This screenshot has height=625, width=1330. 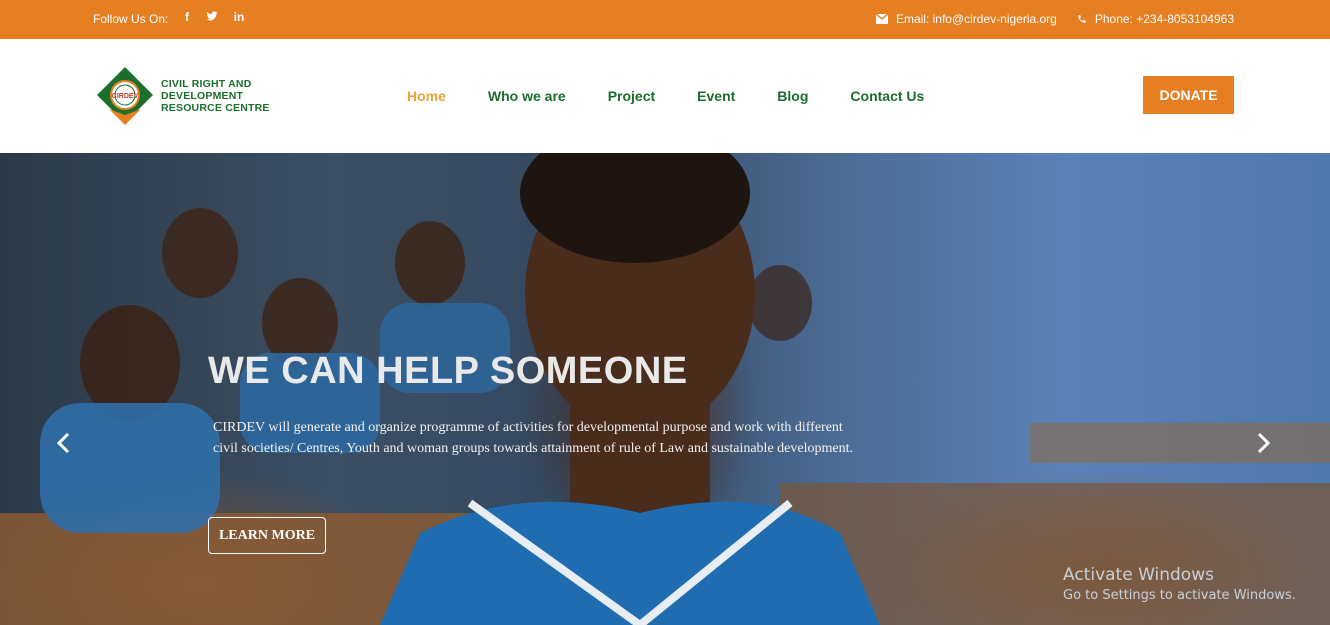 I want to click on phone-info: Phone: +234-8053104963, so click(x=1155, y=19).